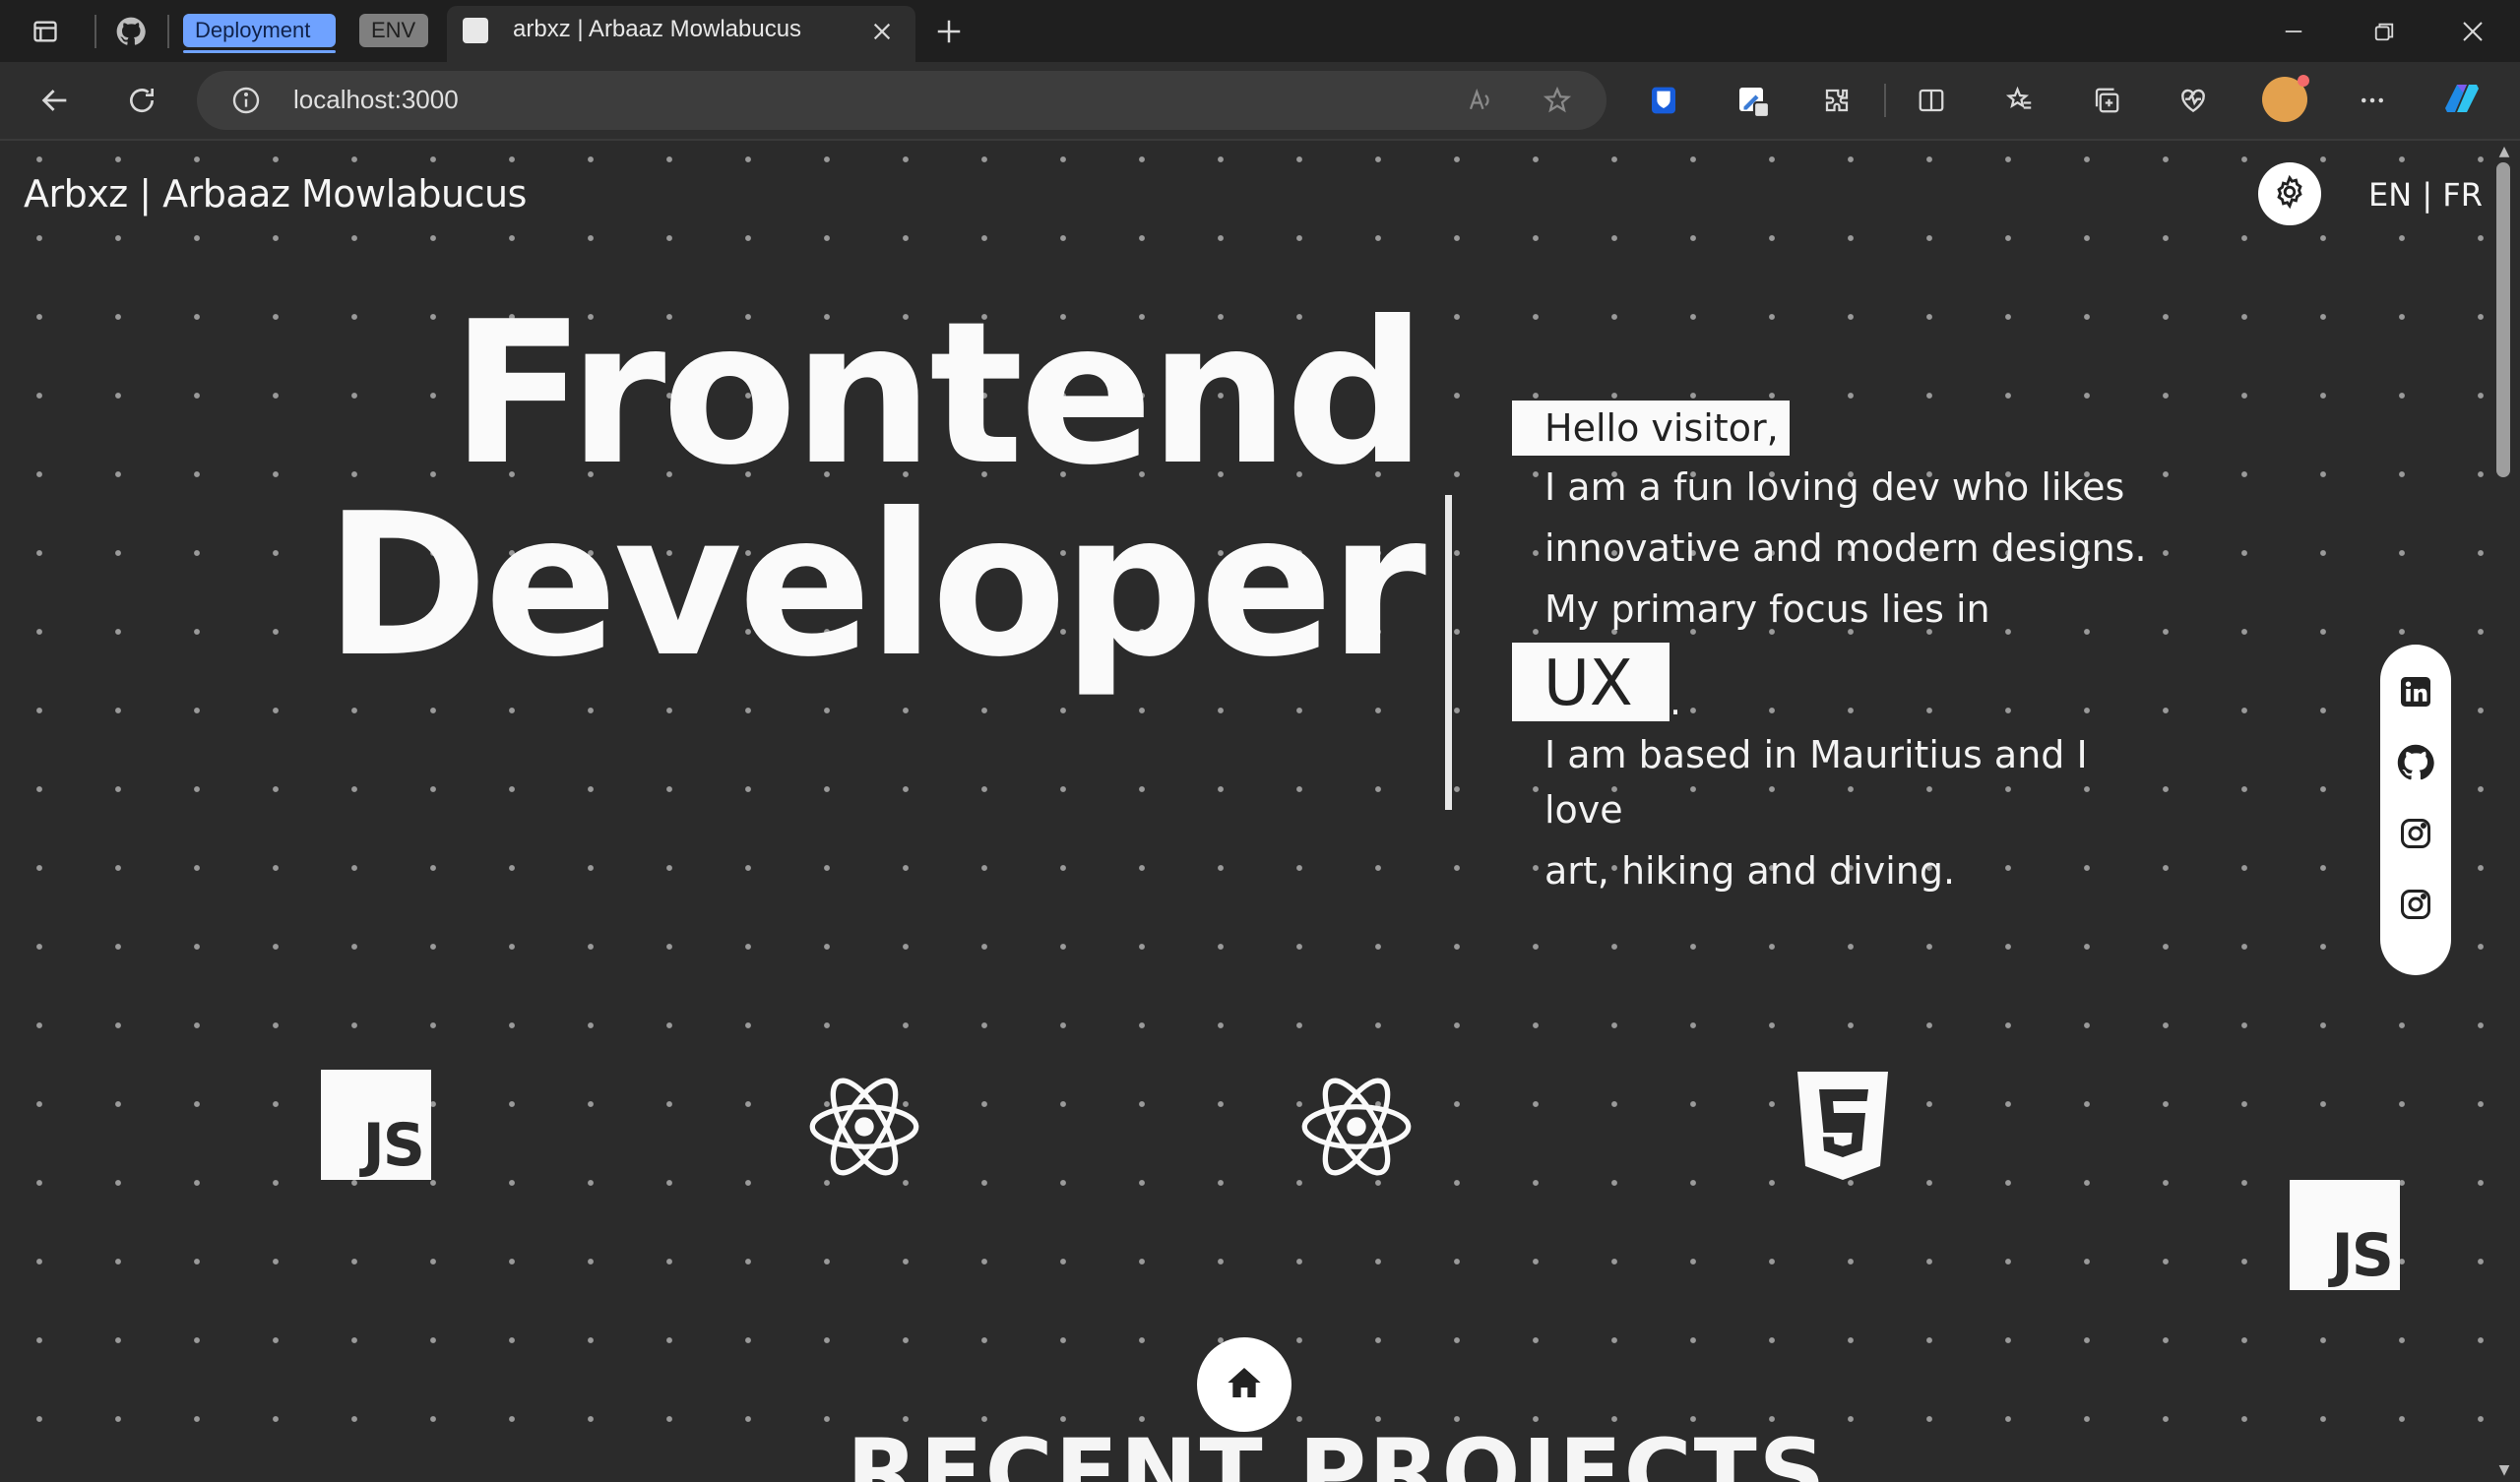 The image size is (2520, 1482). I want to click on gear-icon, so click(2289, 194).